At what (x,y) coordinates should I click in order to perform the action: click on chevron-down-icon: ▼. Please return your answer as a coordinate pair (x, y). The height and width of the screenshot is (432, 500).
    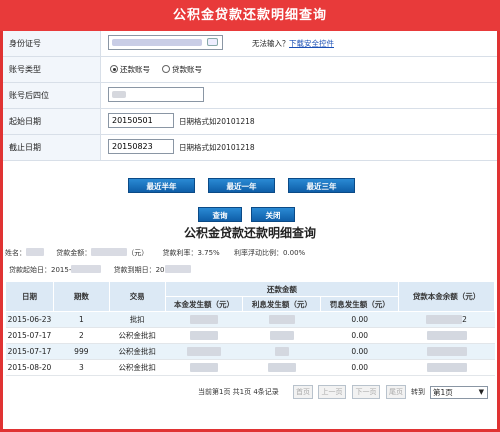
    Looking at the image, I should click on (481, 392).